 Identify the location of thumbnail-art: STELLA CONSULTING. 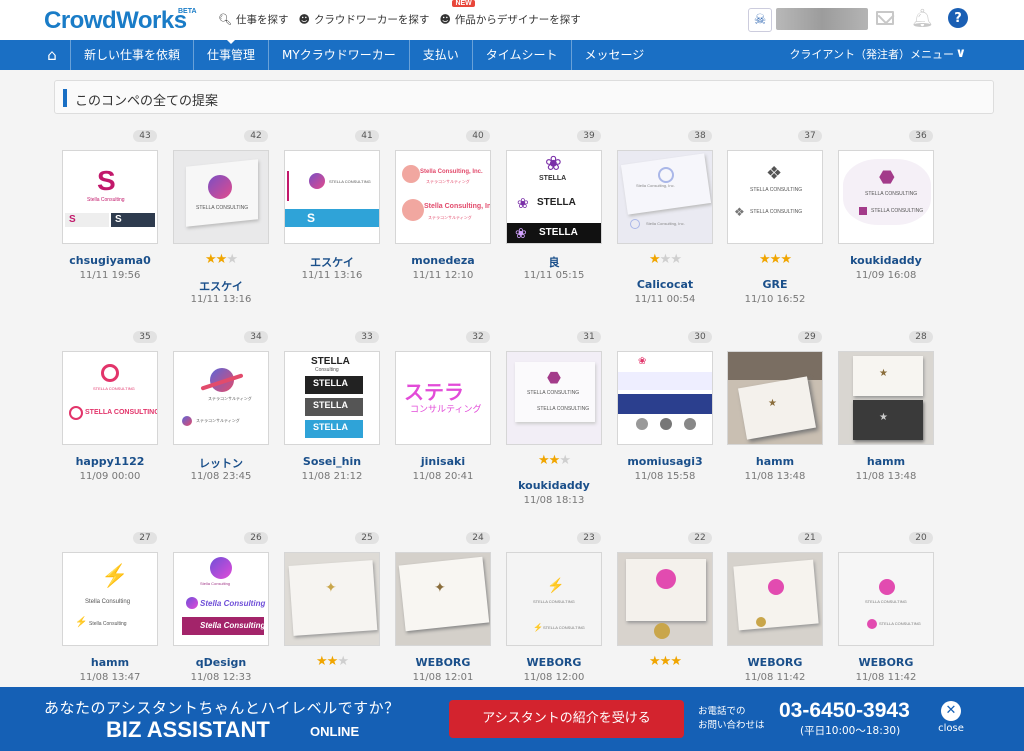
(891, 194).